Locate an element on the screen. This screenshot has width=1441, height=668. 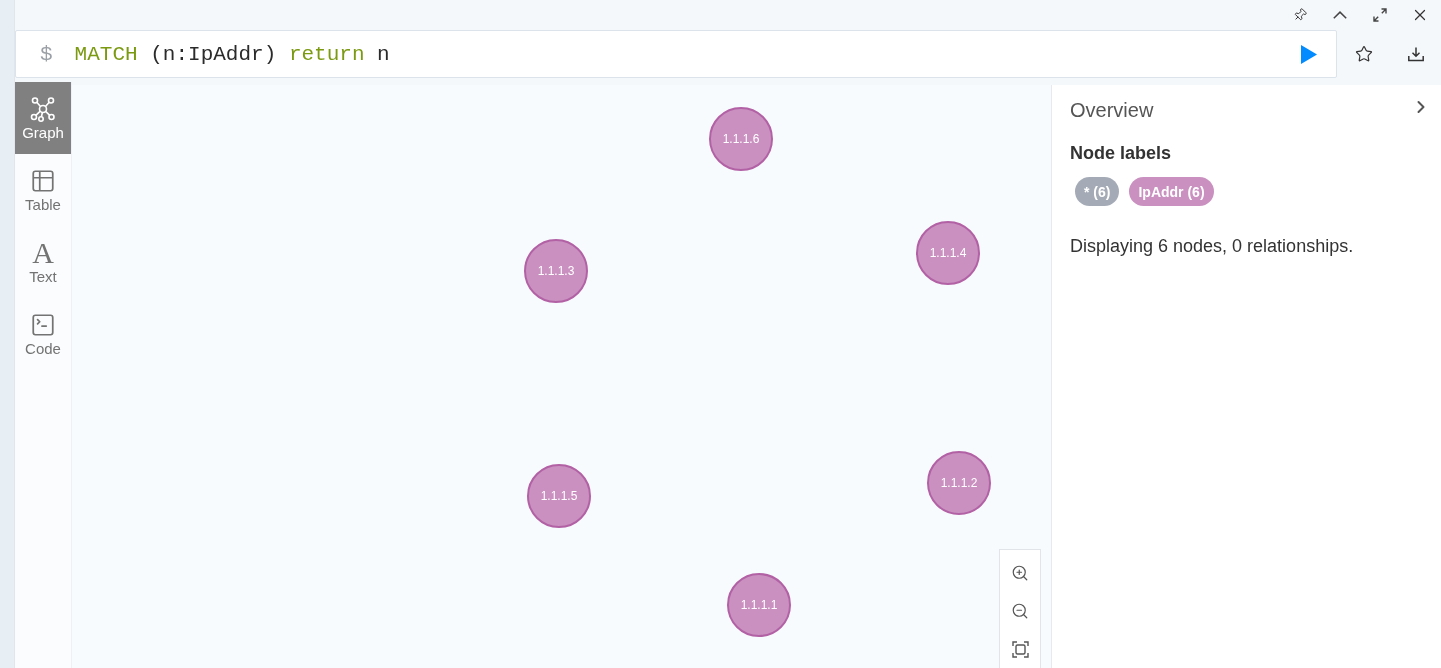
terminal-icon is located at coordinates (43, 324).